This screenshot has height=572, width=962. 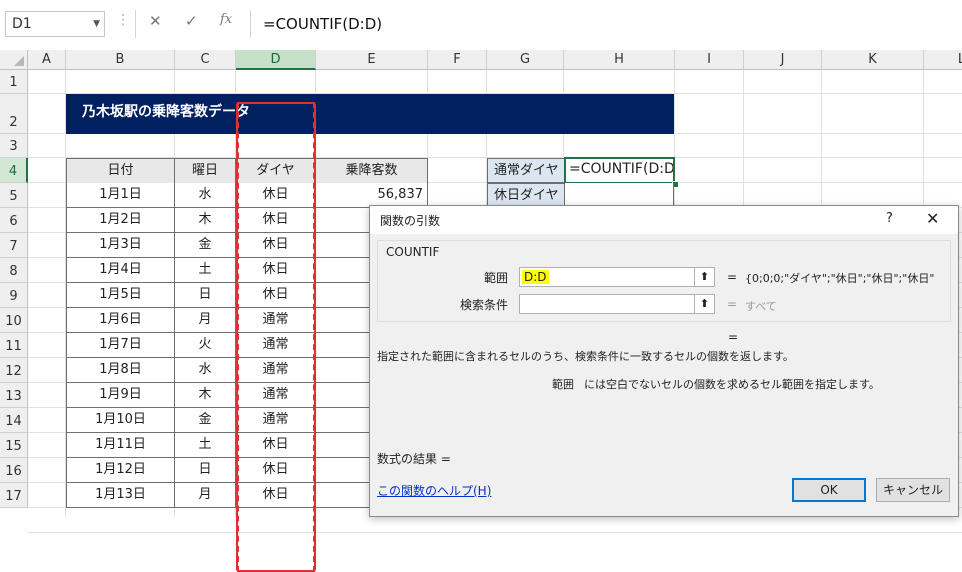 I want to click on row-header-6: 6, so click(x=14, y=220).